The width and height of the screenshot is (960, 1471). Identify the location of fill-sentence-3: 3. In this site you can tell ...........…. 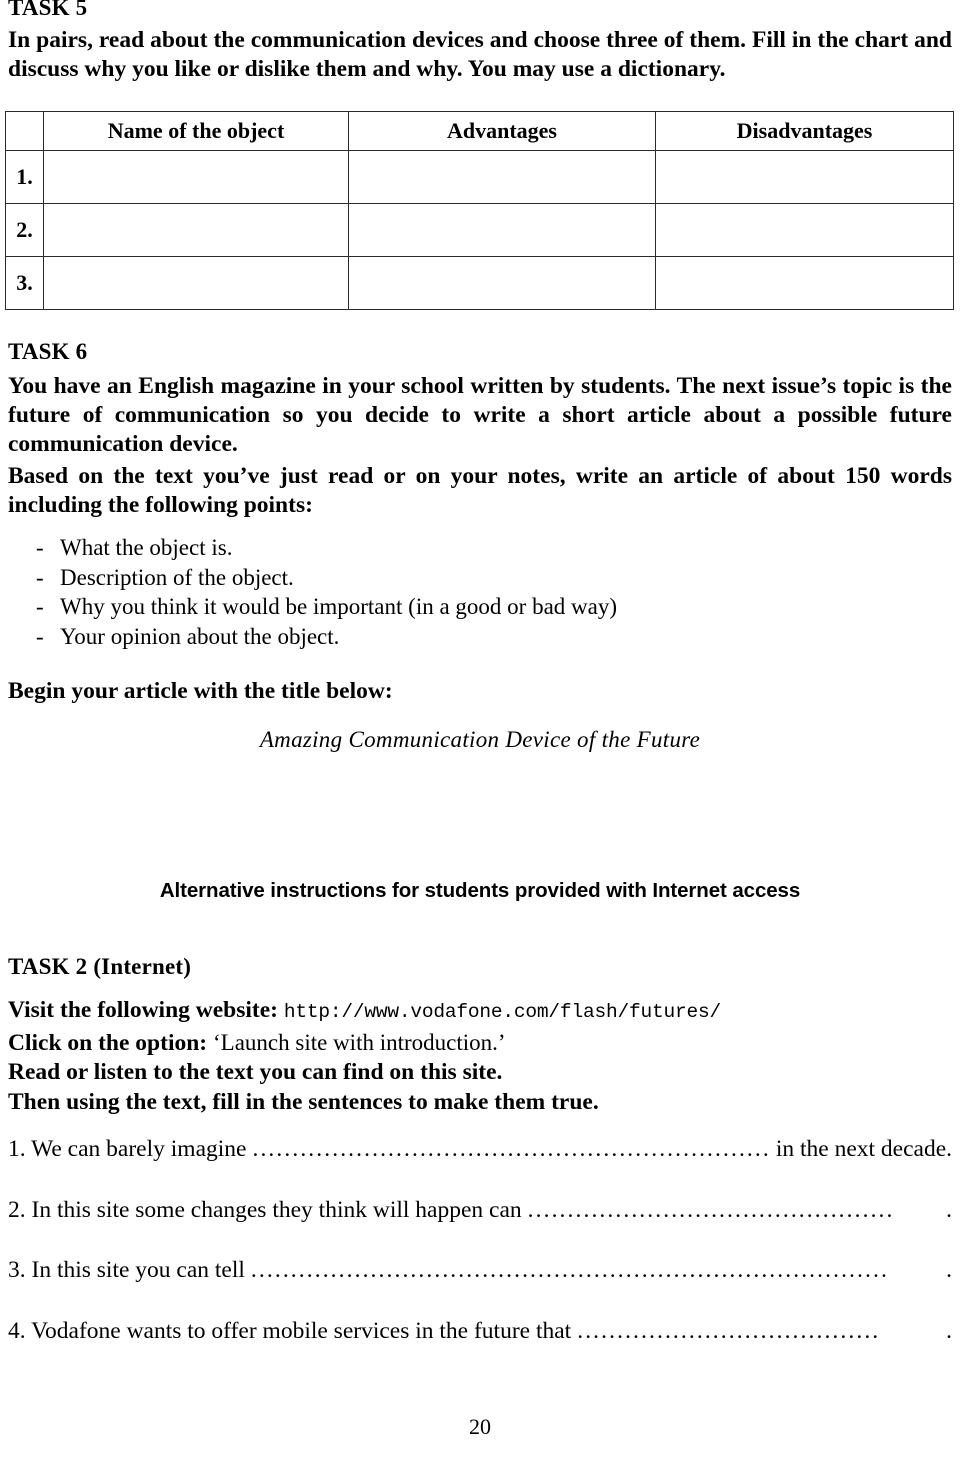
(480, 1270).